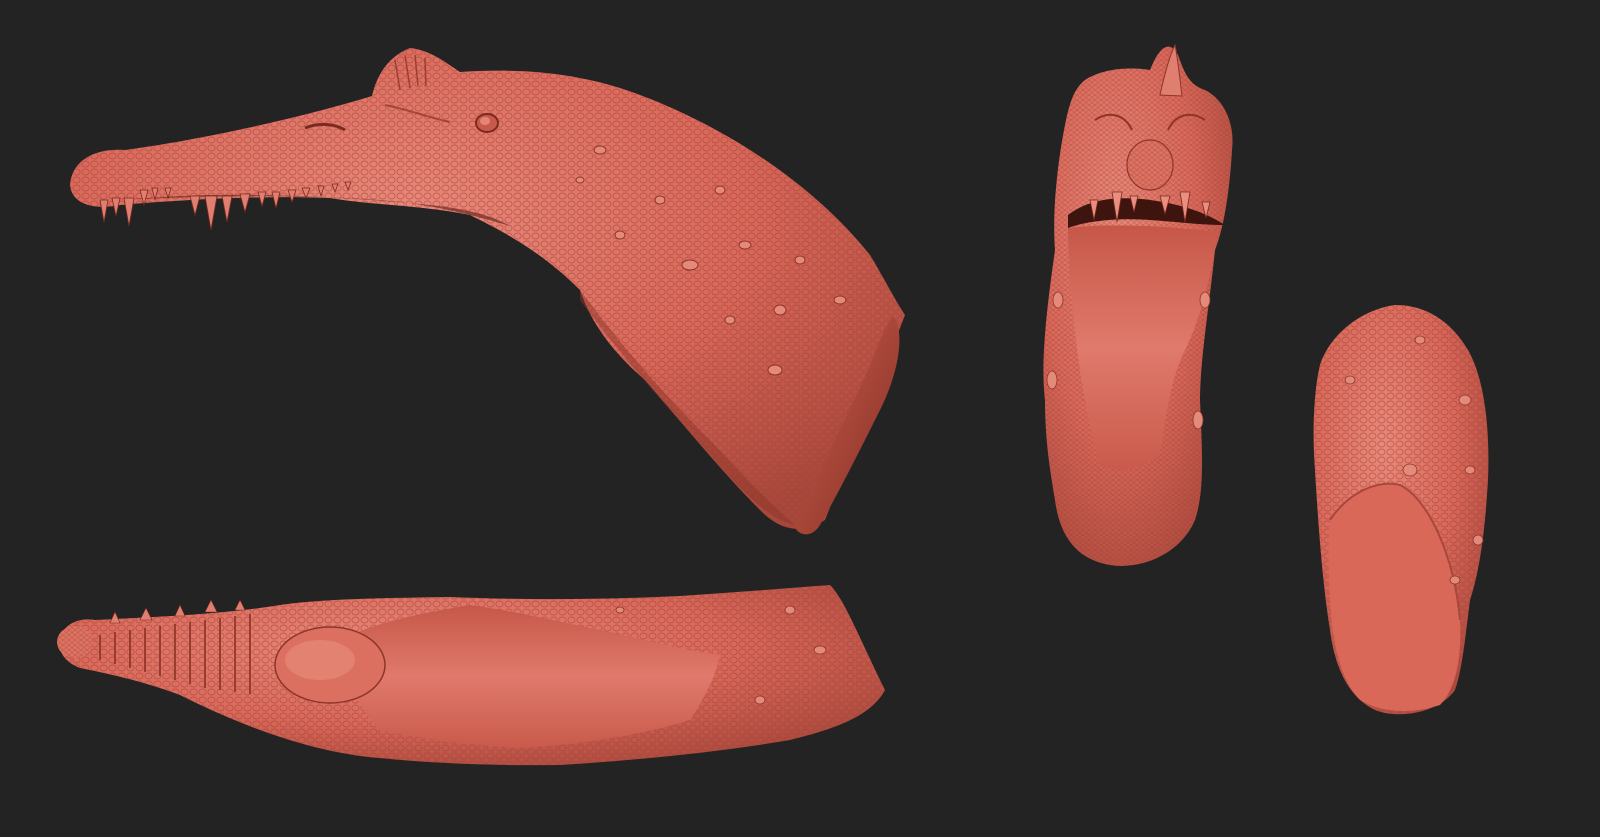  Describe the element at coordinates (1401, 510) in the screenshot. I see `spinosaurus-head-back-icon` at that location.